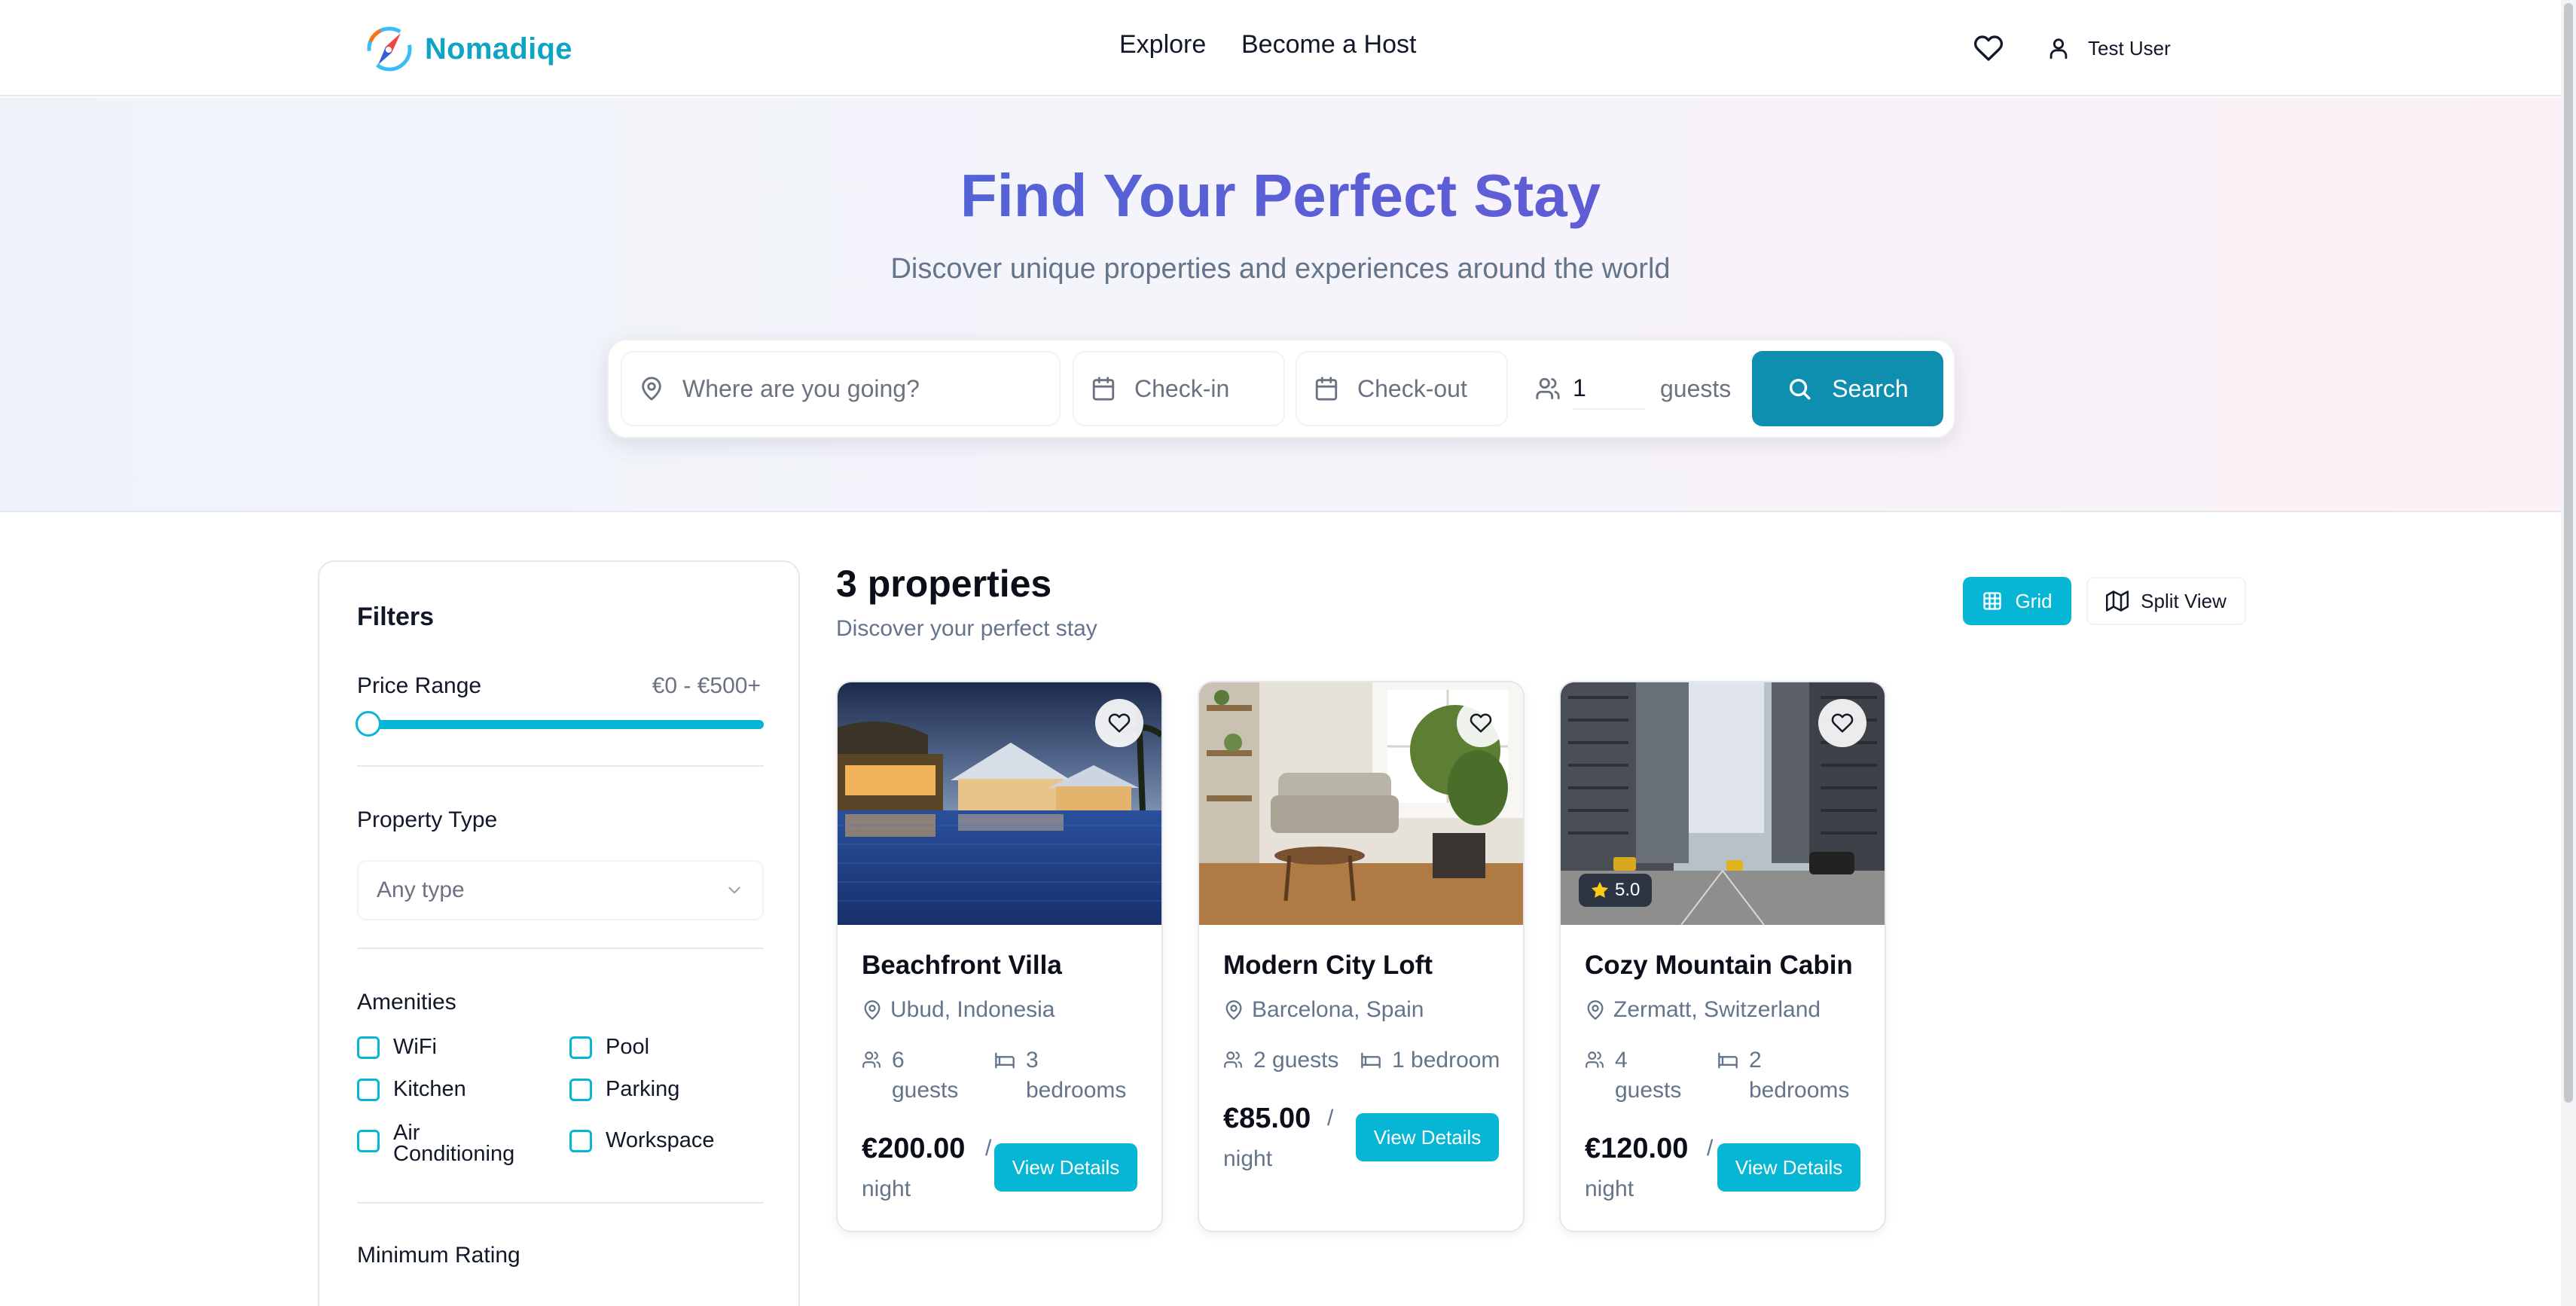 The height and width of the screenshot is (1306, 2576). What do you see at coordinates (1719, 966) in the screenshot?
I see `property-title: Cozy Mountain Cabin` at bounding box center [1719, 966].